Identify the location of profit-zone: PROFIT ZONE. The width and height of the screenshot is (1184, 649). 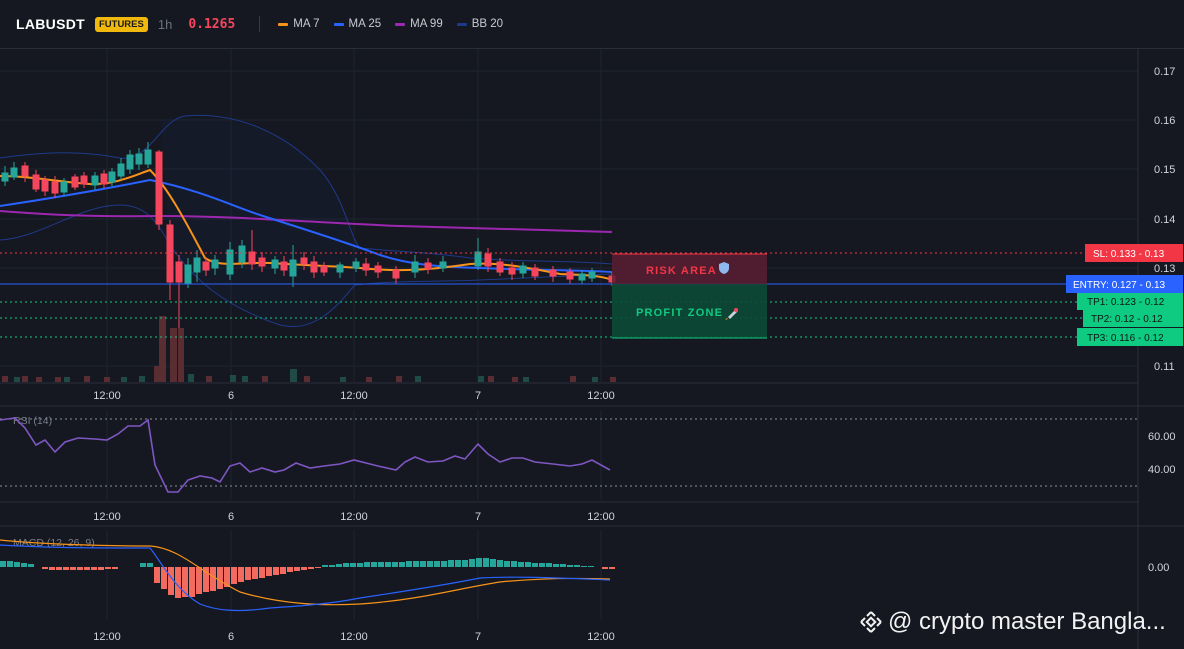
(689, 311).